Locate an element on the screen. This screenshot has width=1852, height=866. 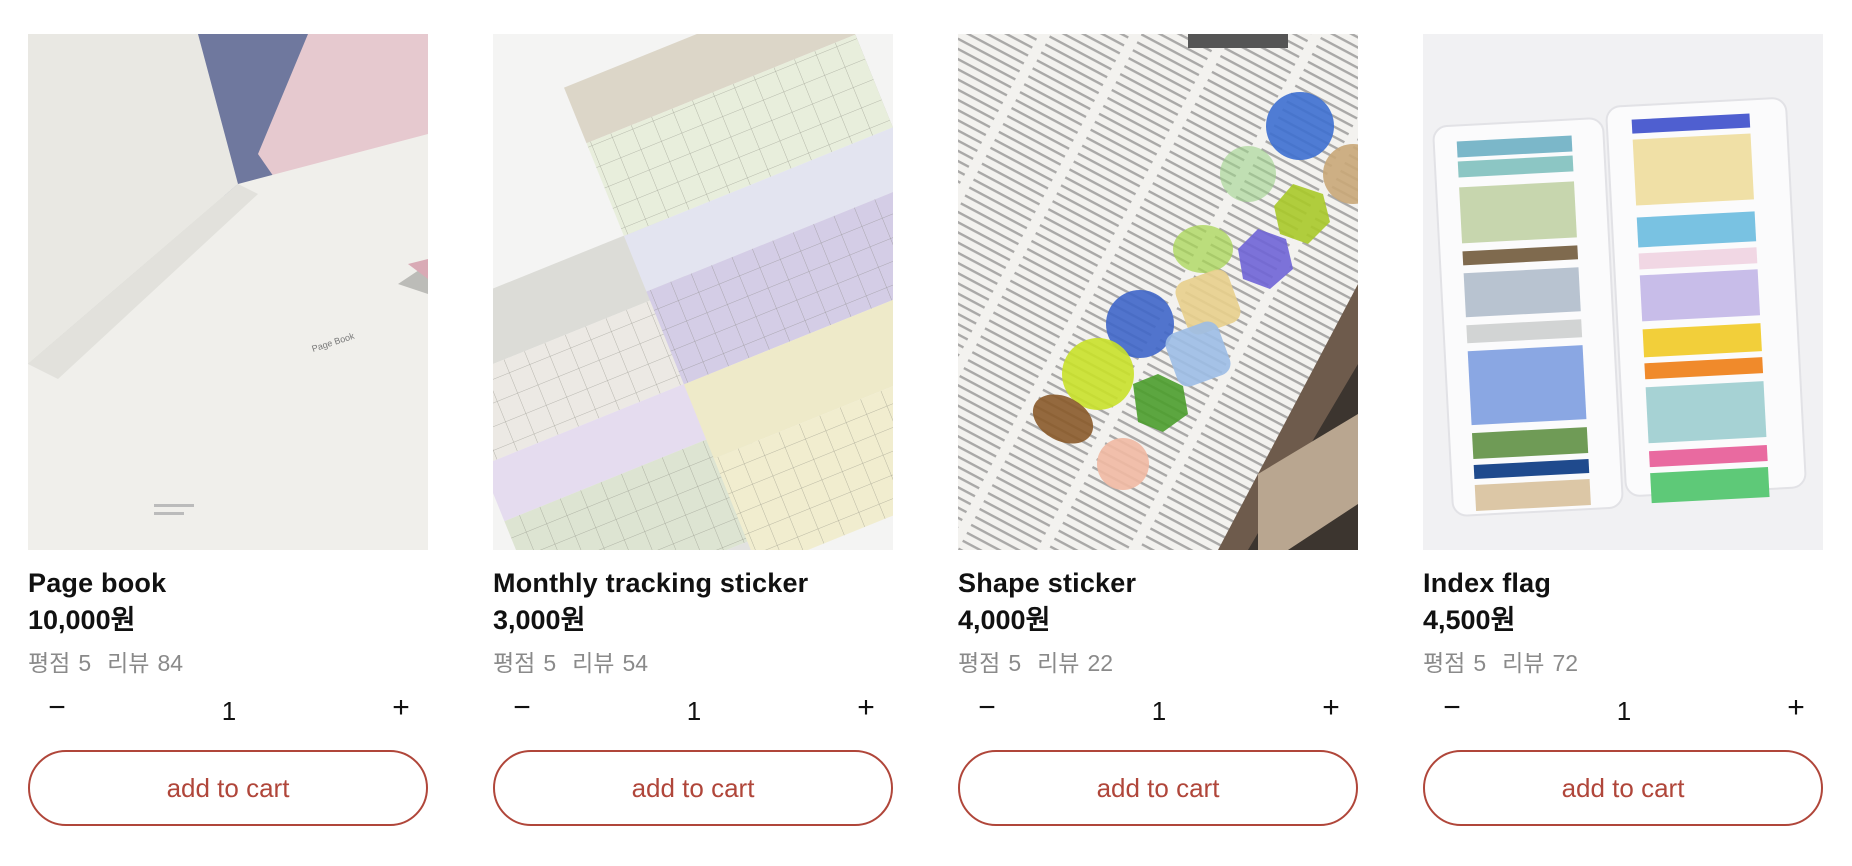
product-meta: 평점 5 리뷰 84 is located at coordinates (228, 663).